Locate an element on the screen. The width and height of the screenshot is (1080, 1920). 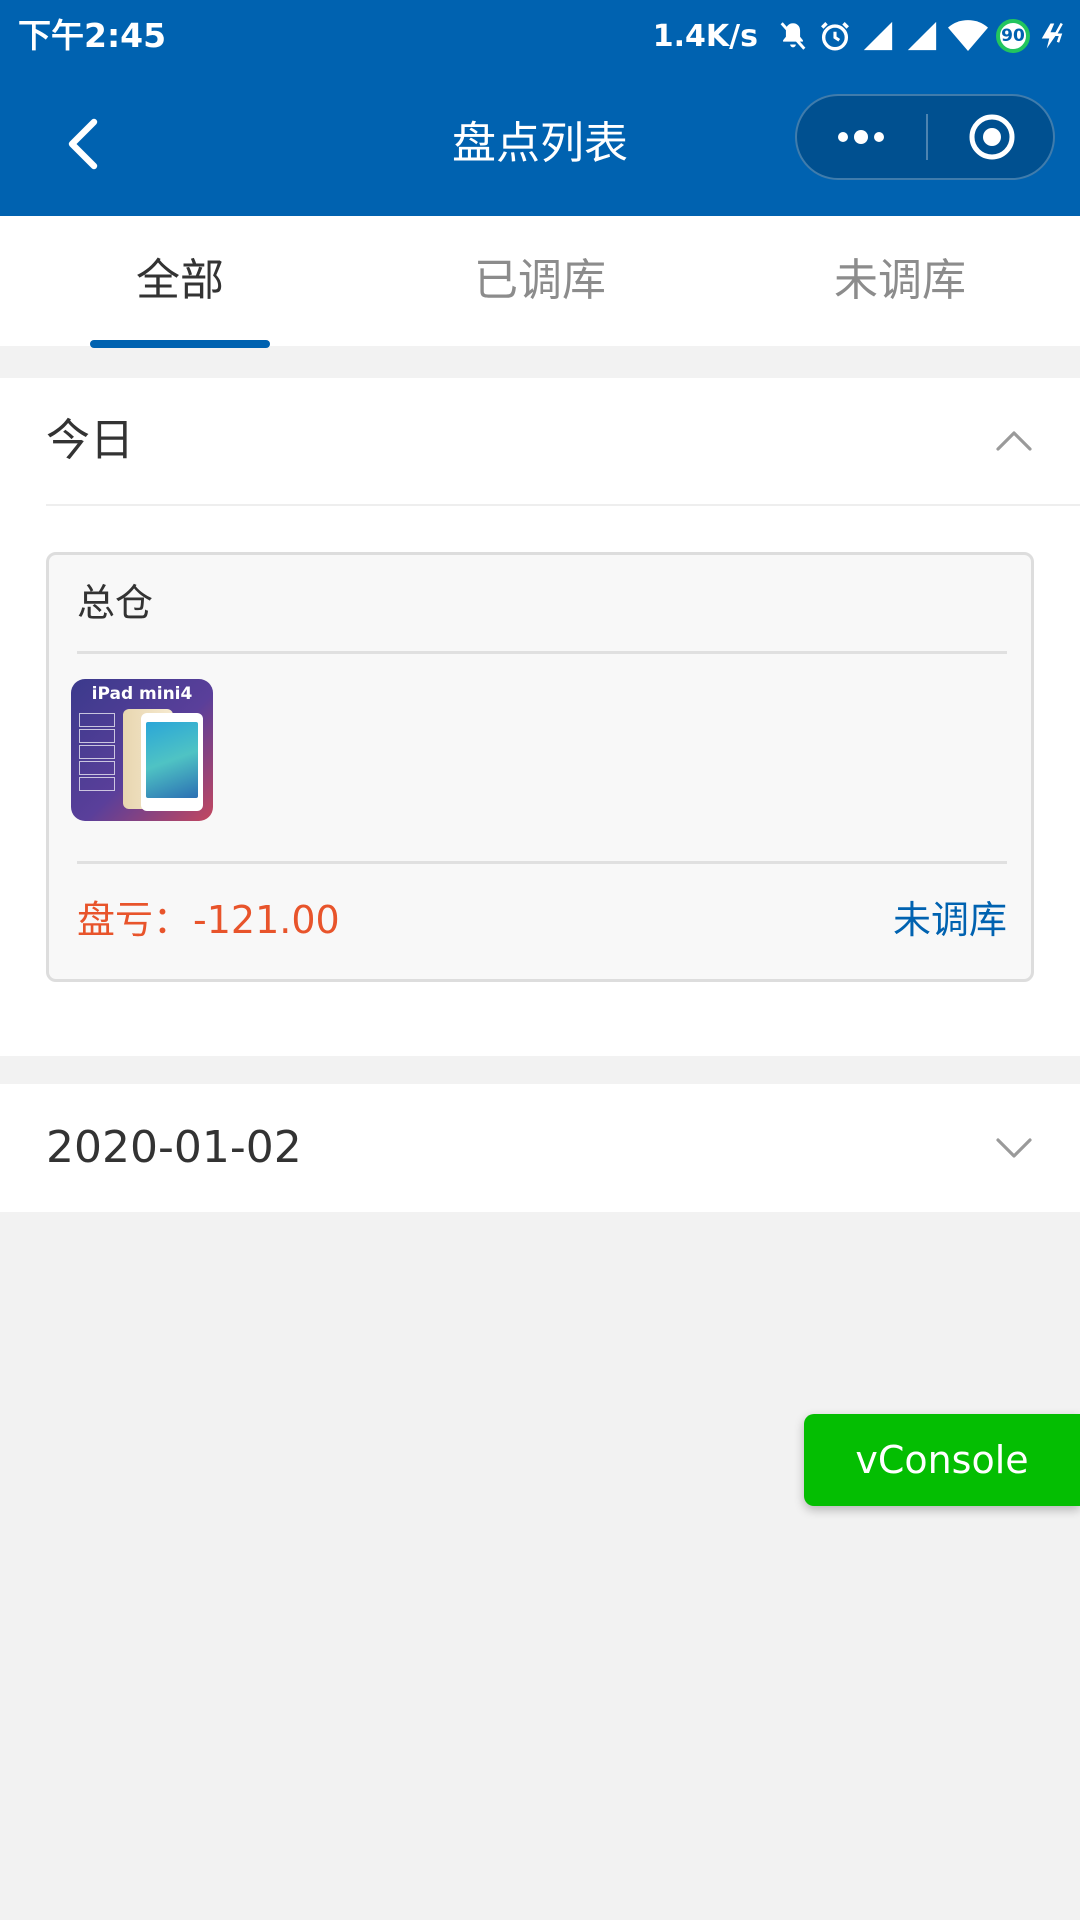
wifi-icon is located at coordinates (968, 36).